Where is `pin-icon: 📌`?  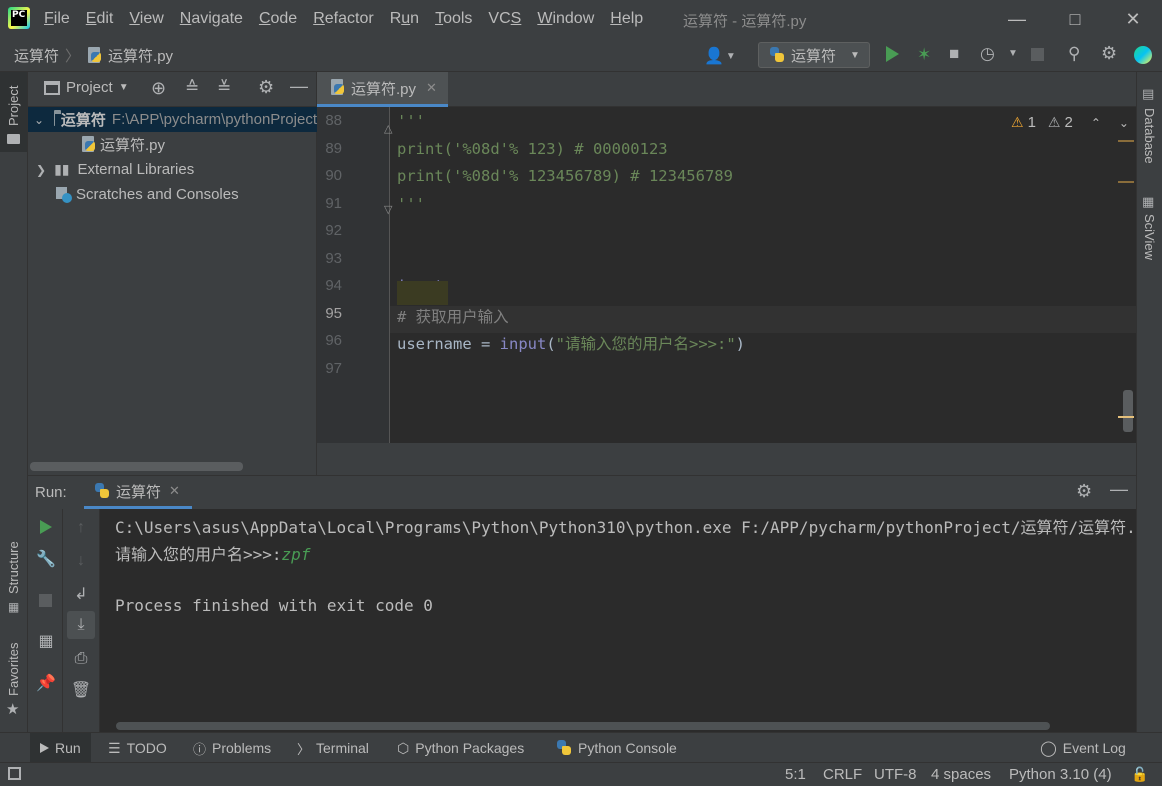 pin-icon: 📌 is located at coordinates (46, 683).